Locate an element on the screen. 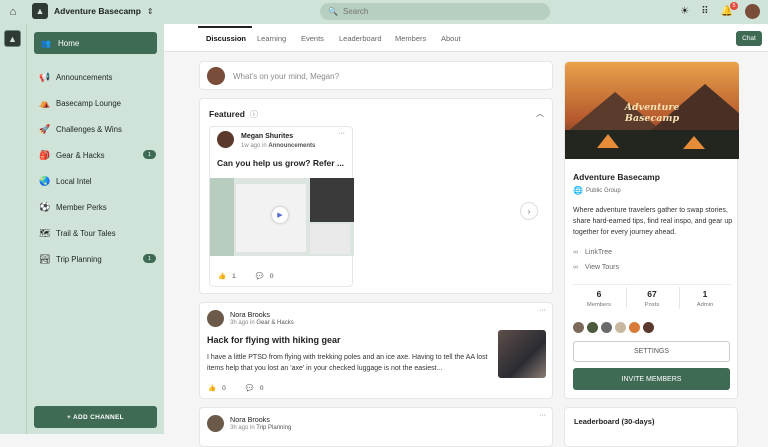 This screenshot has height=447, width=768. sidebar-item-trail-tour-tales: 🗺 Trail & Tour Tales is located at coordinates (96, 233).